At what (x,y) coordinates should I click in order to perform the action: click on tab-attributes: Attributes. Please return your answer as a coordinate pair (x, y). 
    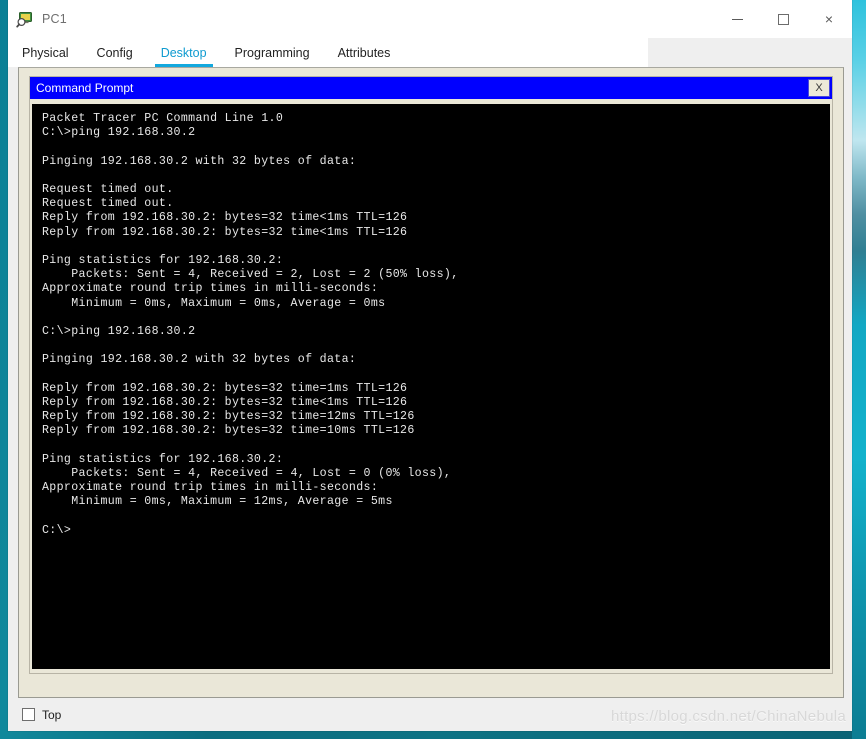
    Looking at the image, I should click on (364, 52).